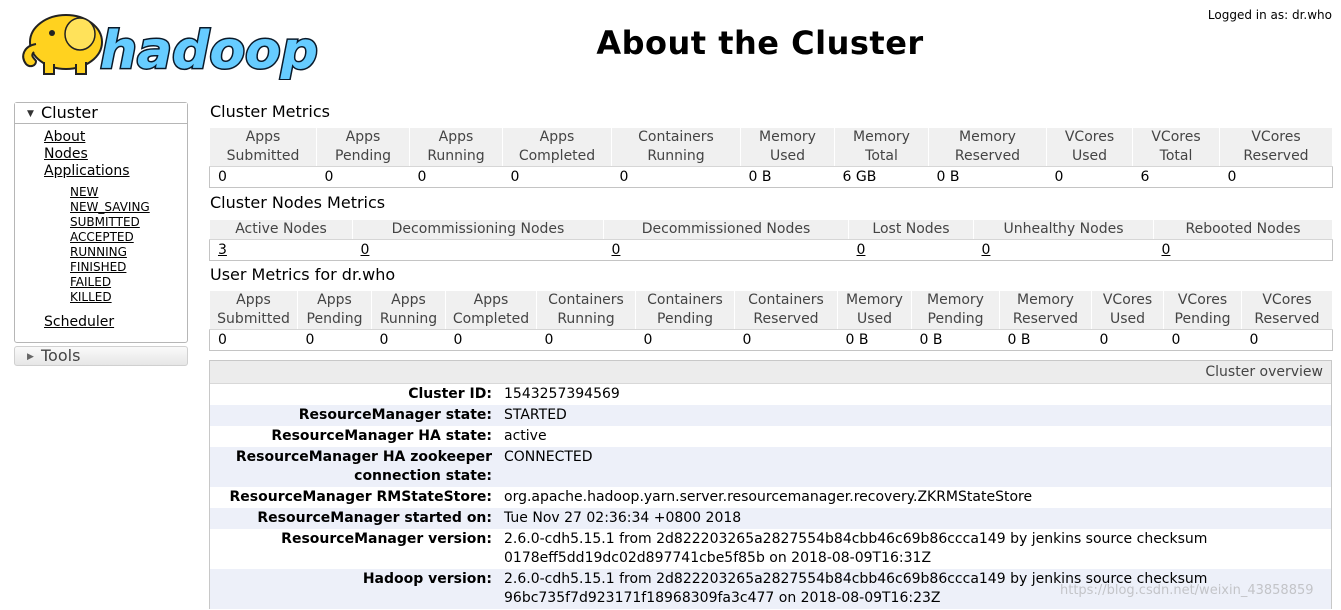 Image resolution: width=1341 pixels, height=610 pixels. Describe the element at coordinates (381, 436) in the screenshot. I see `overview-label: ResourceManager HA state:` at that location.